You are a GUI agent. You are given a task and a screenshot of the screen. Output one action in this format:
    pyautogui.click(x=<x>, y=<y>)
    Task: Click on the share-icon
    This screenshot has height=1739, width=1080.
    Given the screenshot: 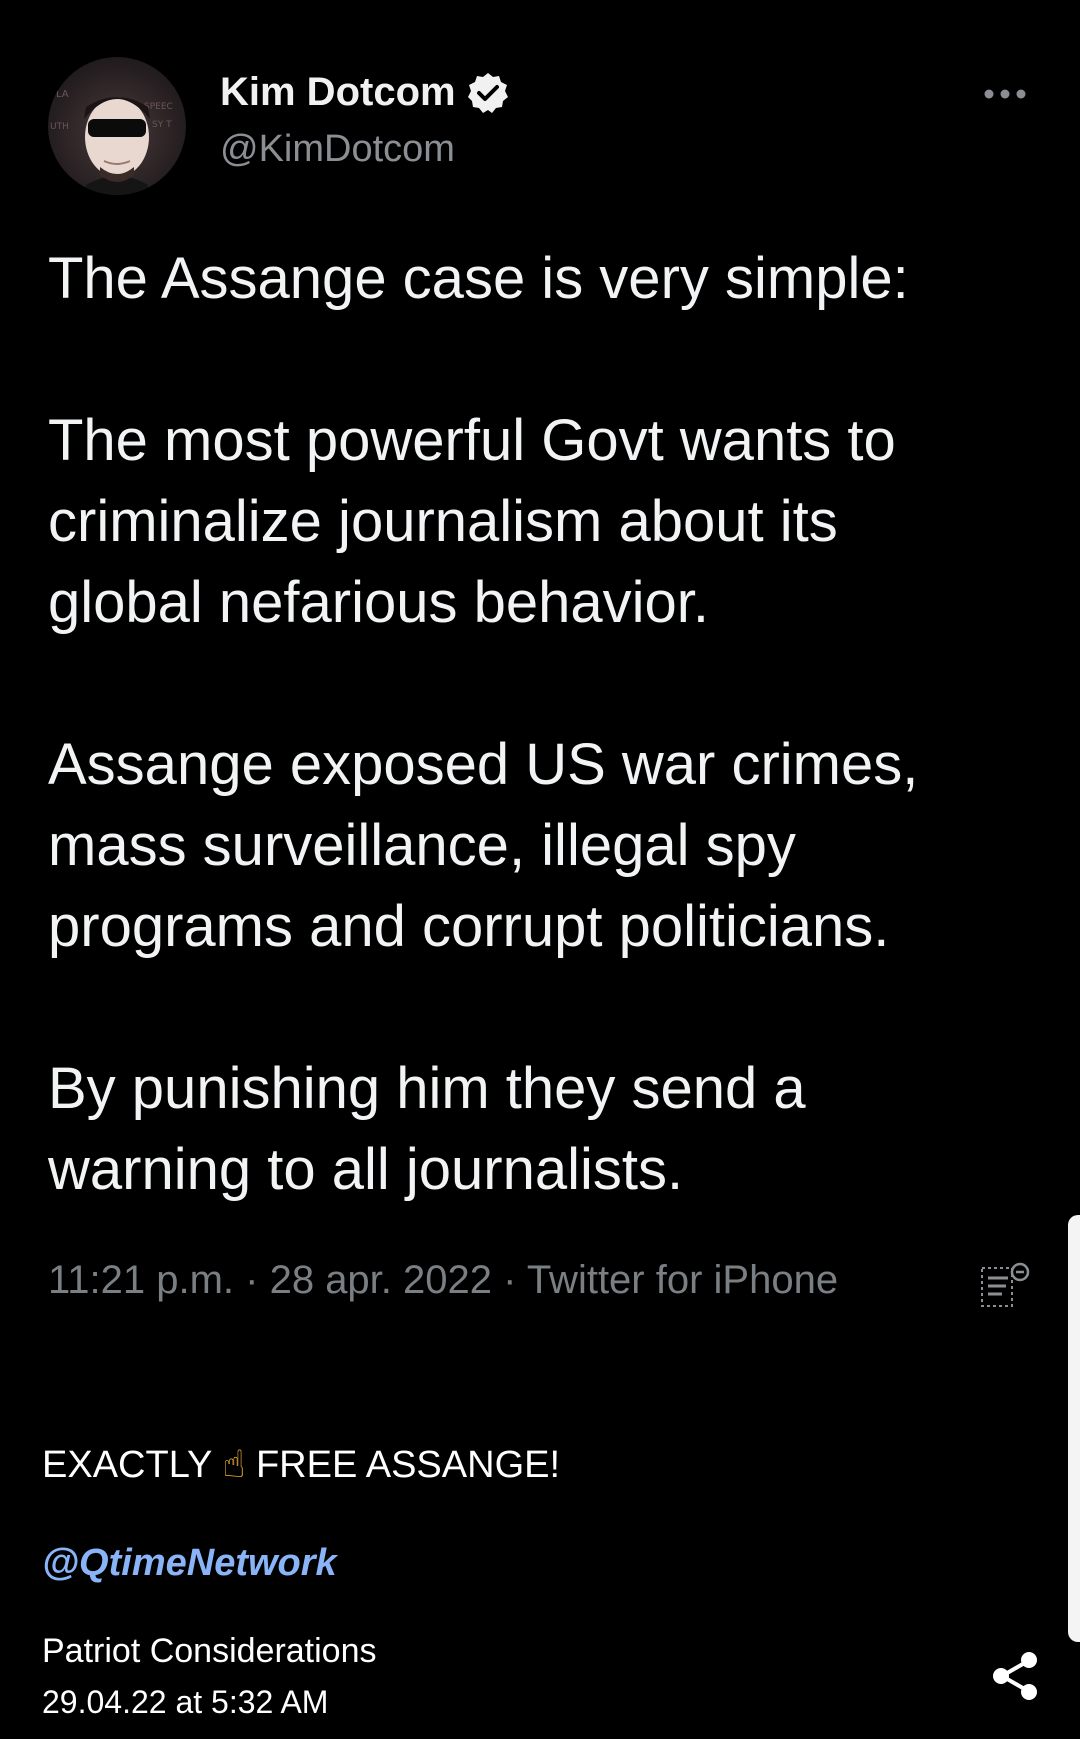 What is the action you would take?
    pyautogui.click(x=1015, y=1676)
    